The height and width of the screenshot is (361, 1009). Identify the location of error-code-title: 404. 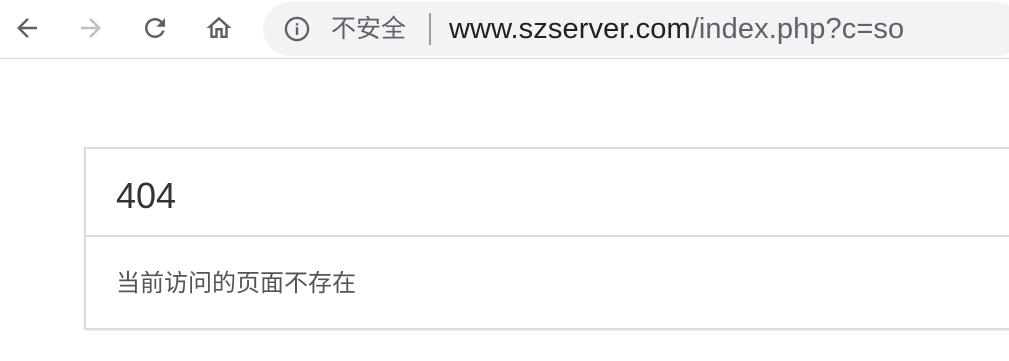
(146, 195).